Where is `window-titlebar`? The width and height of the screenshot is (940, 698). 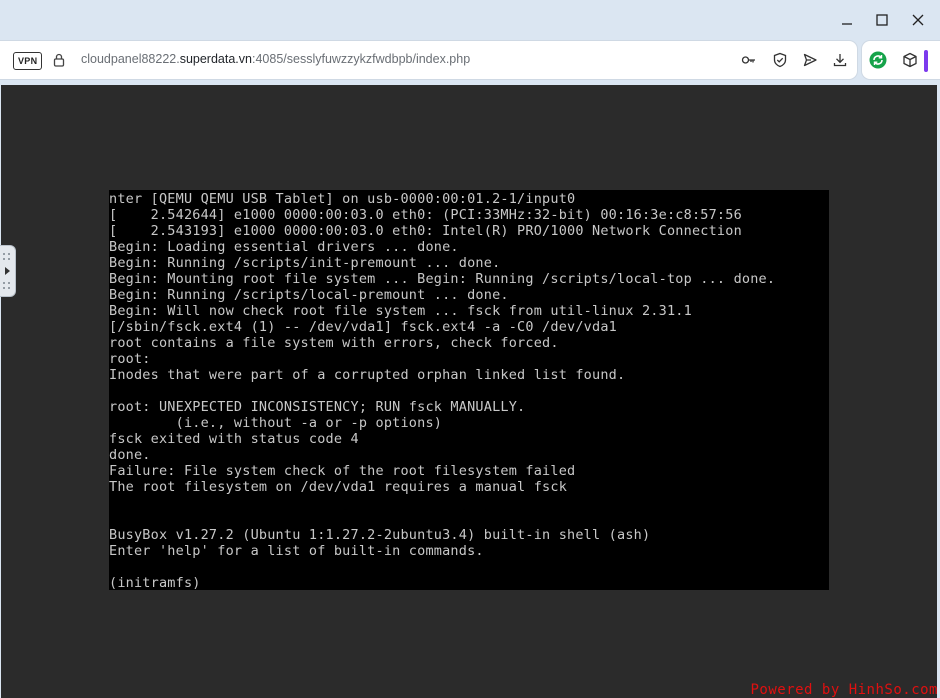 window-titlebar is located at coordinates (470, 20).